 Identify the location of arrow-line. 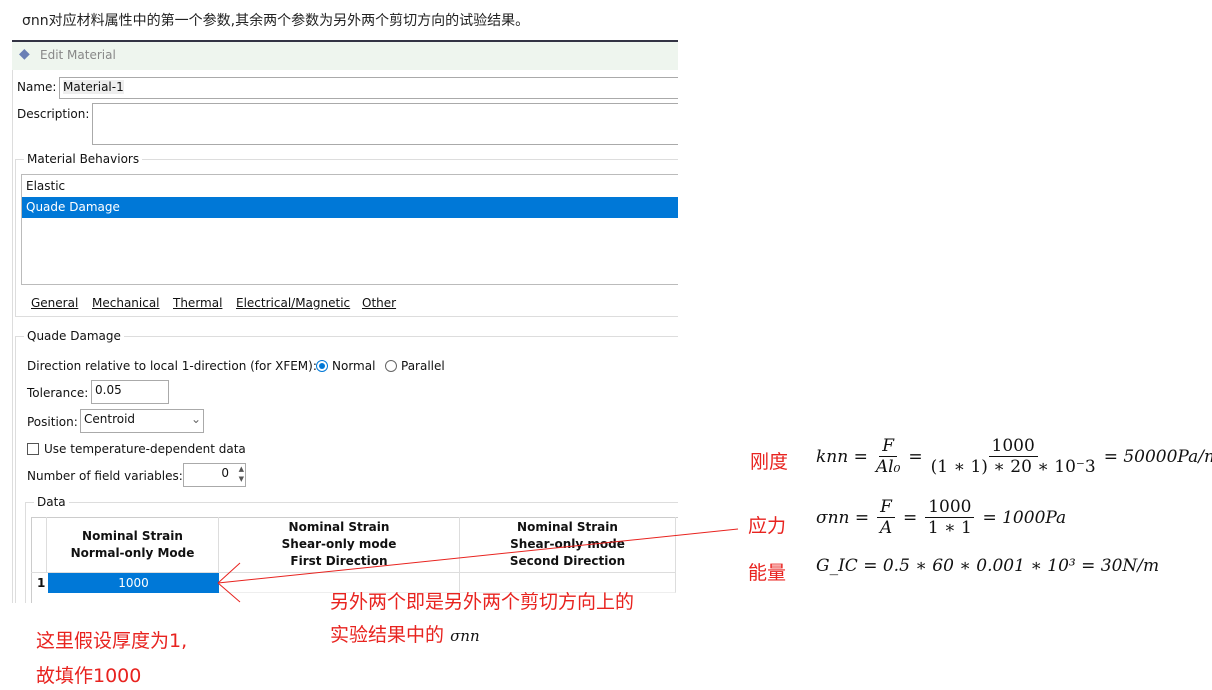
(478, 556).